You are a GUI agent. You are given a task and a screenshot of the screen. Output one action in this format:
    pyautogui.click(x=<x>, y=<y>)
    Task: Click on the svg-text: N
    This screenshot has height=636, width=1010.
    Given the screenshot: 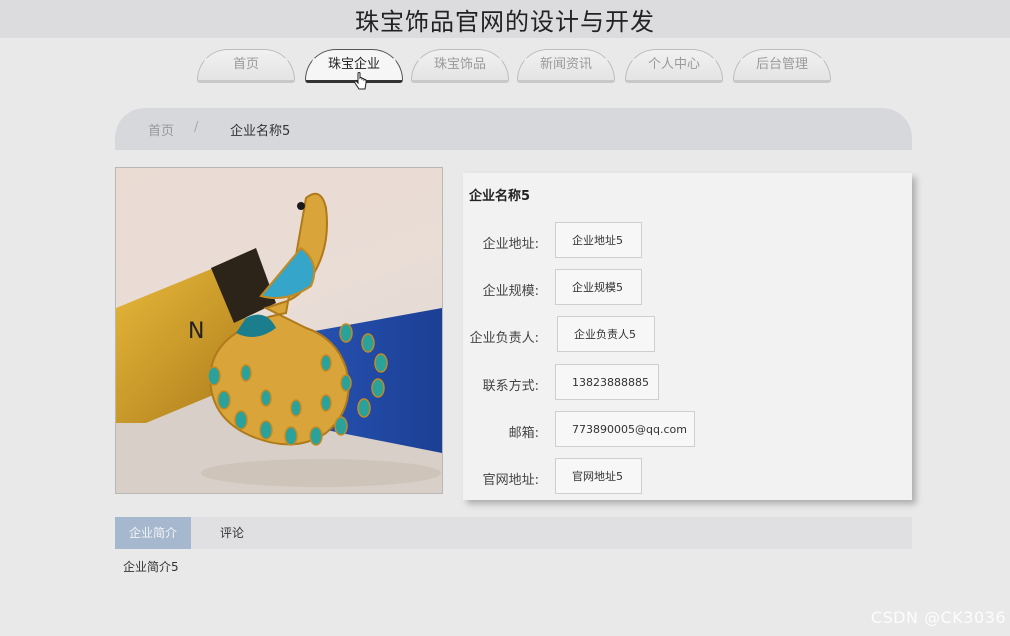 What is the action you would take?
    pyautogui.click(x=196, y=331)
    